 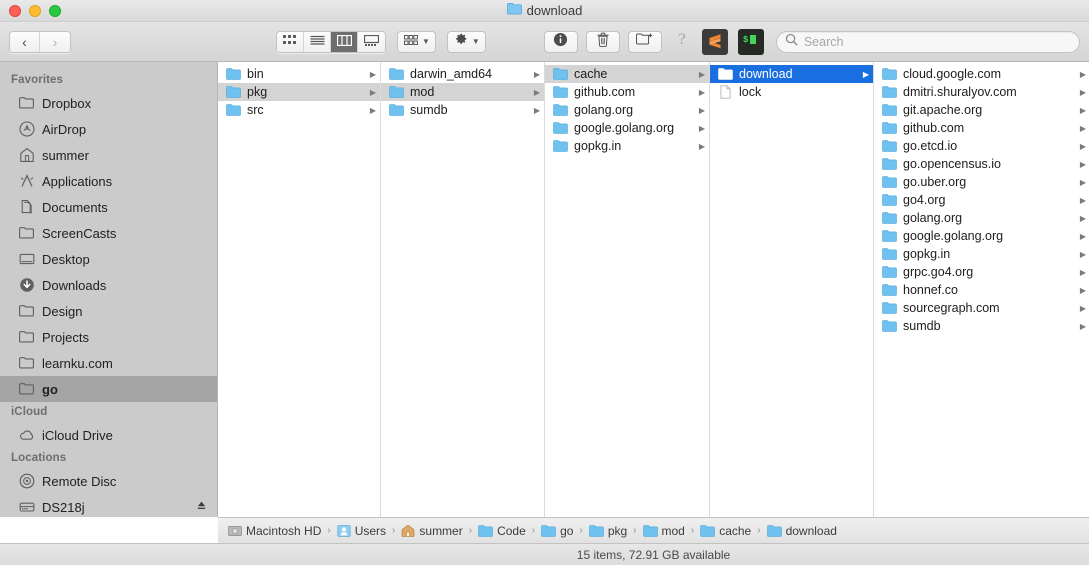 I want to click on sidebar-item-downloads: Downloads, so click(x=108, y=285).